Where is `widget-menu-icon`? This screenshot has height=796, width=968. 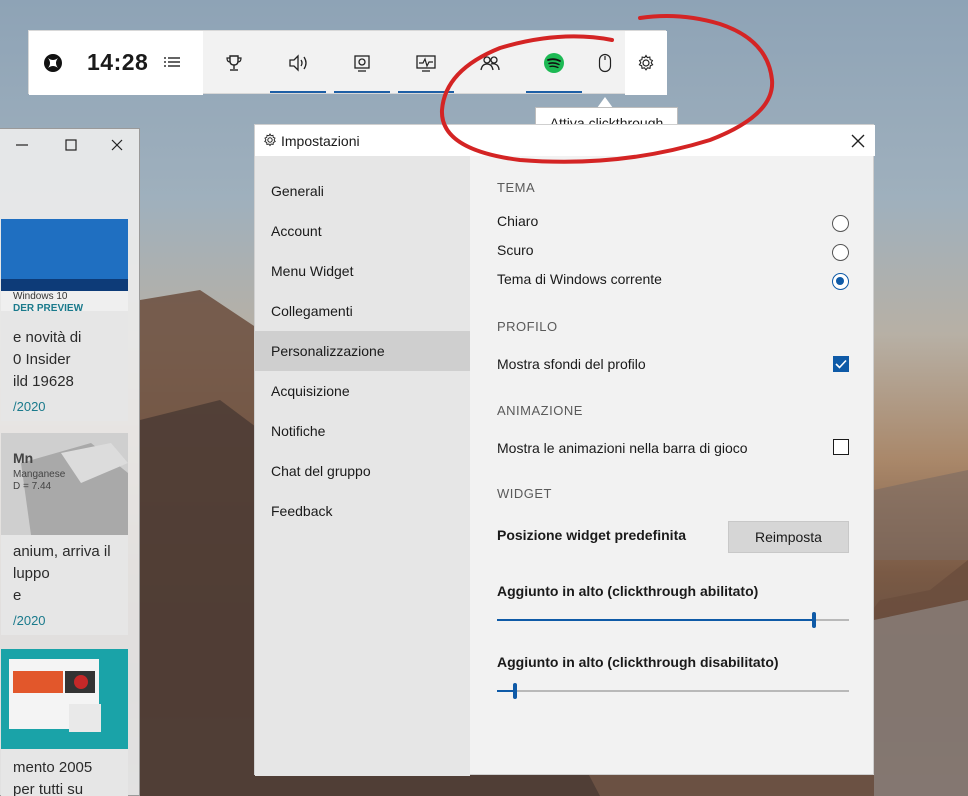
widget-menu-icon is located at coordinates (172, 63).